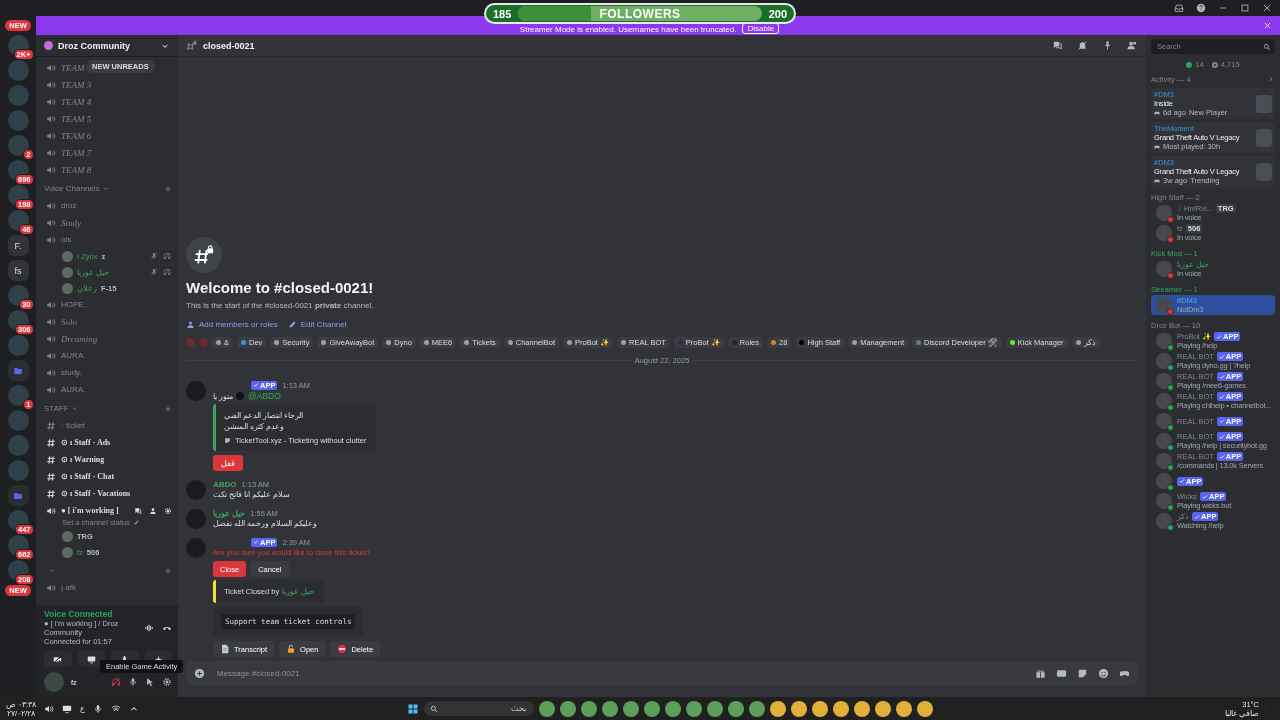 This screenshot has height=720, width=1280. What do you see at coordinates (107, 338) in the screenshot?
I see `channel-item: Dreaming` at bounding box center [107, 338].